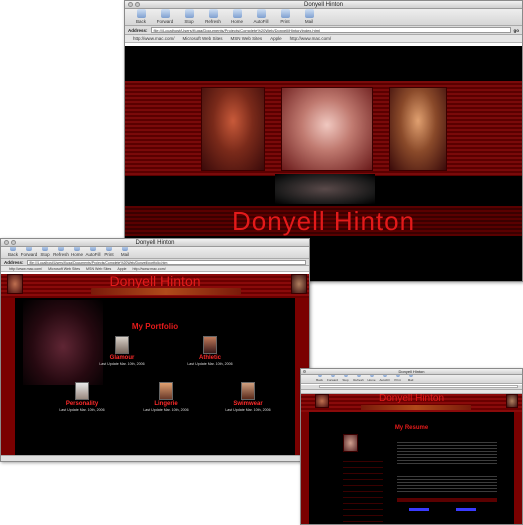 This screenshot has height=525, width=523. What do you see at coordinates (447, 453) in the screenshot?
I see `description-text-block` at bounding box center [447, 453].